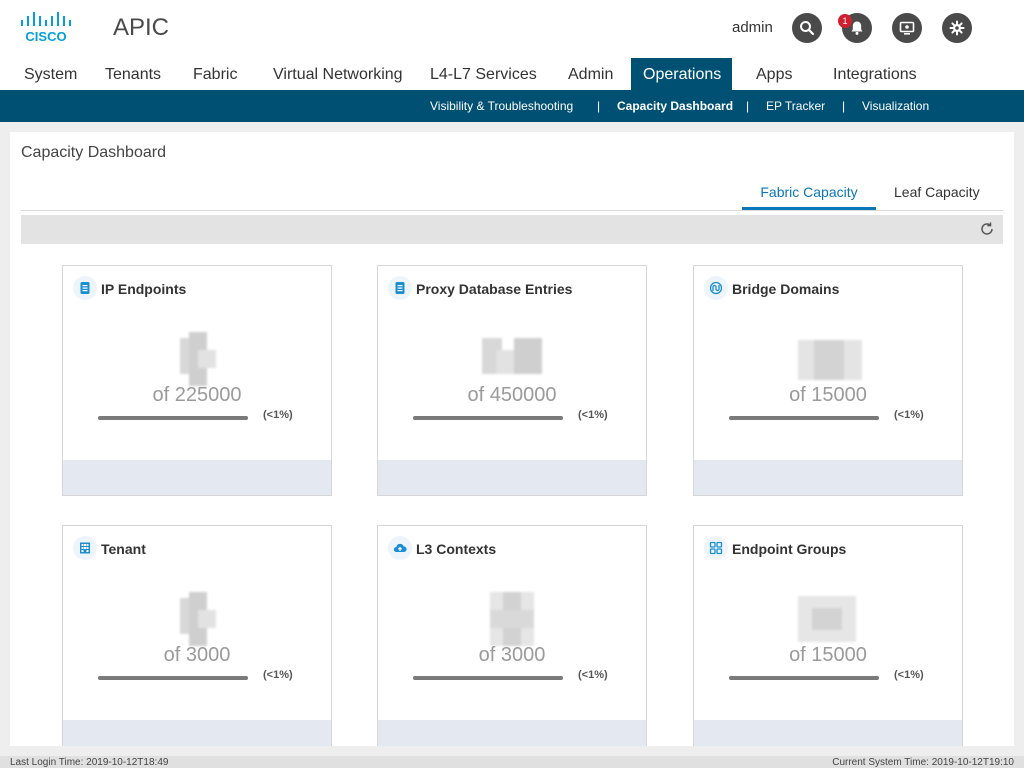  I want to click on card-title: Endpoint Groups, so click(789, 549).